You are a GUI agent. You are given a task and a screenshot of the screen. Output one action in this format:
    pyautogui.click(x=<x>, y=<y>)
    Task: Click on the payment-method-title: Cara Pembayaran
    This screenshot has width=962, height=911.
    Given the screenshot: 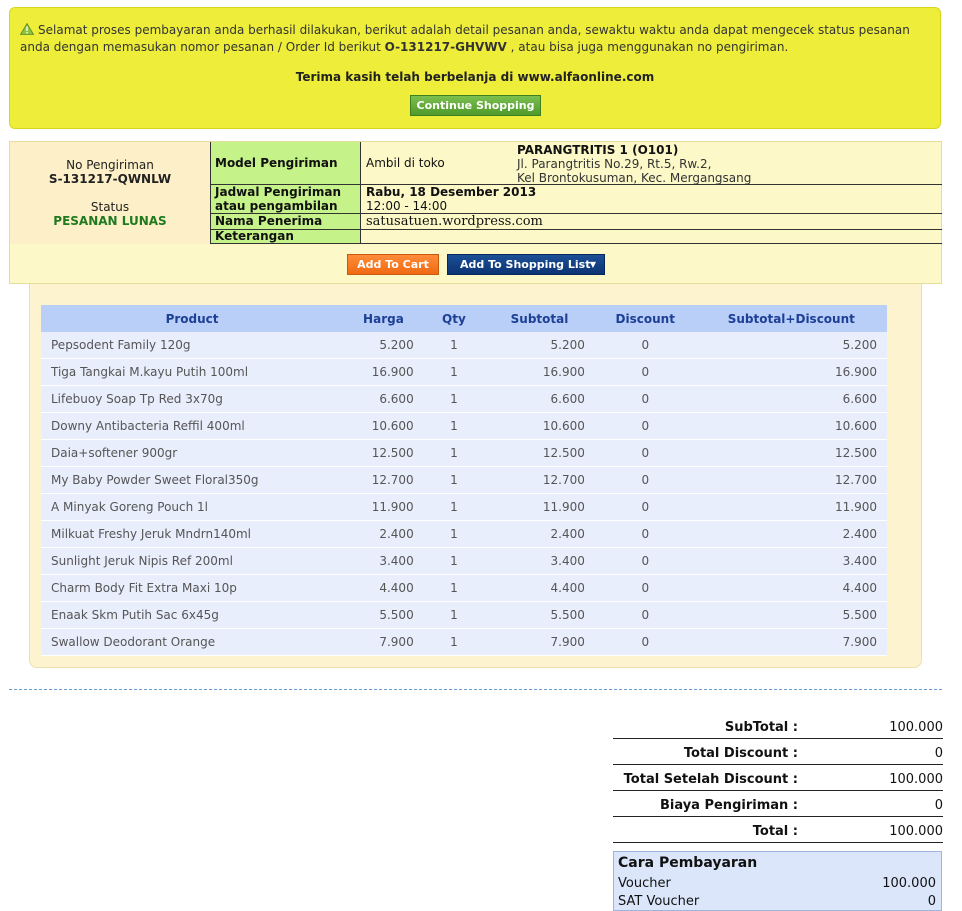 What is the action you would take?
    pyautogui.click(x=688, y=863)
    